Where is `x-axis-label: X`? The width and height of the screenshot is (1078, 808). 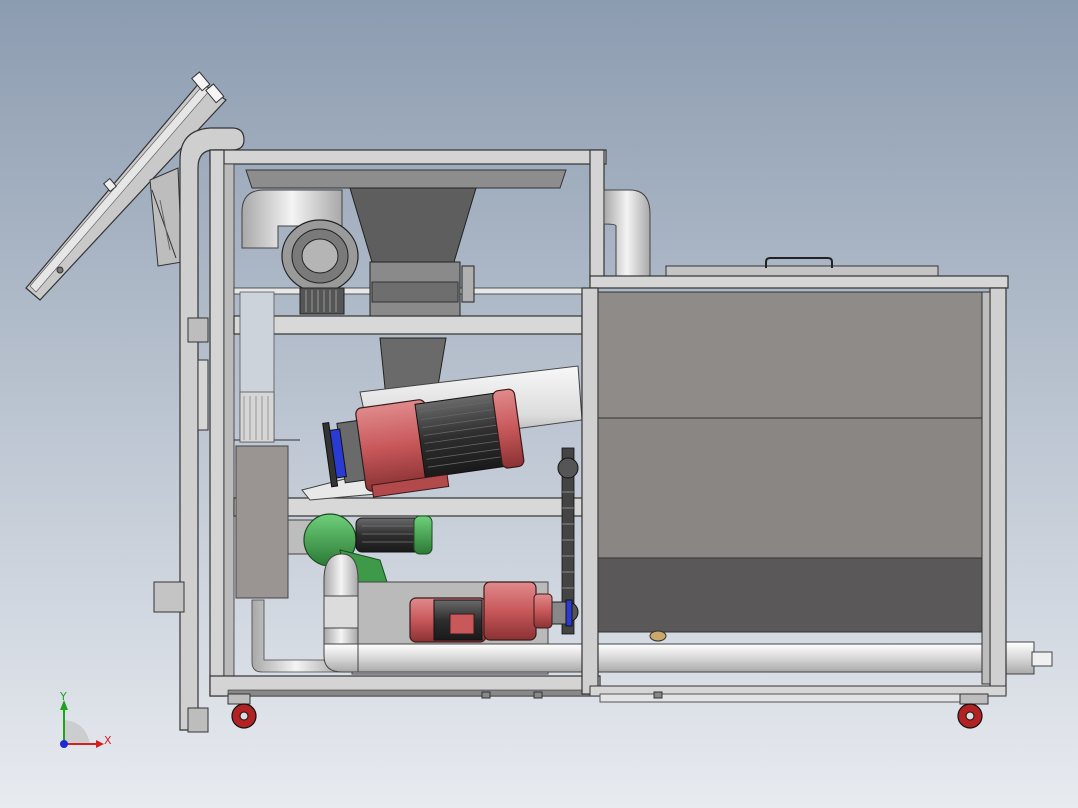
x-axis-label: X is located at coordinates (108, 740).